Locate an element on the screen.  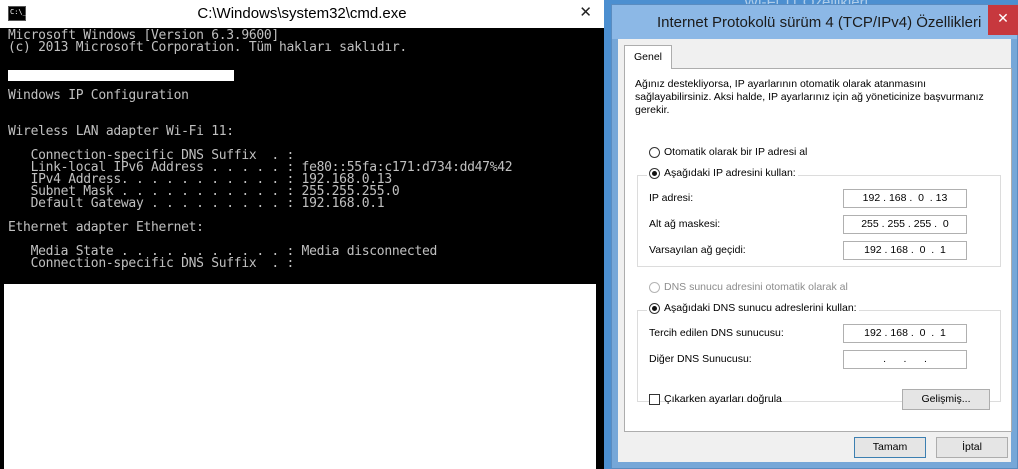
ok-button: Tamam is located at coordinates (890, 447).